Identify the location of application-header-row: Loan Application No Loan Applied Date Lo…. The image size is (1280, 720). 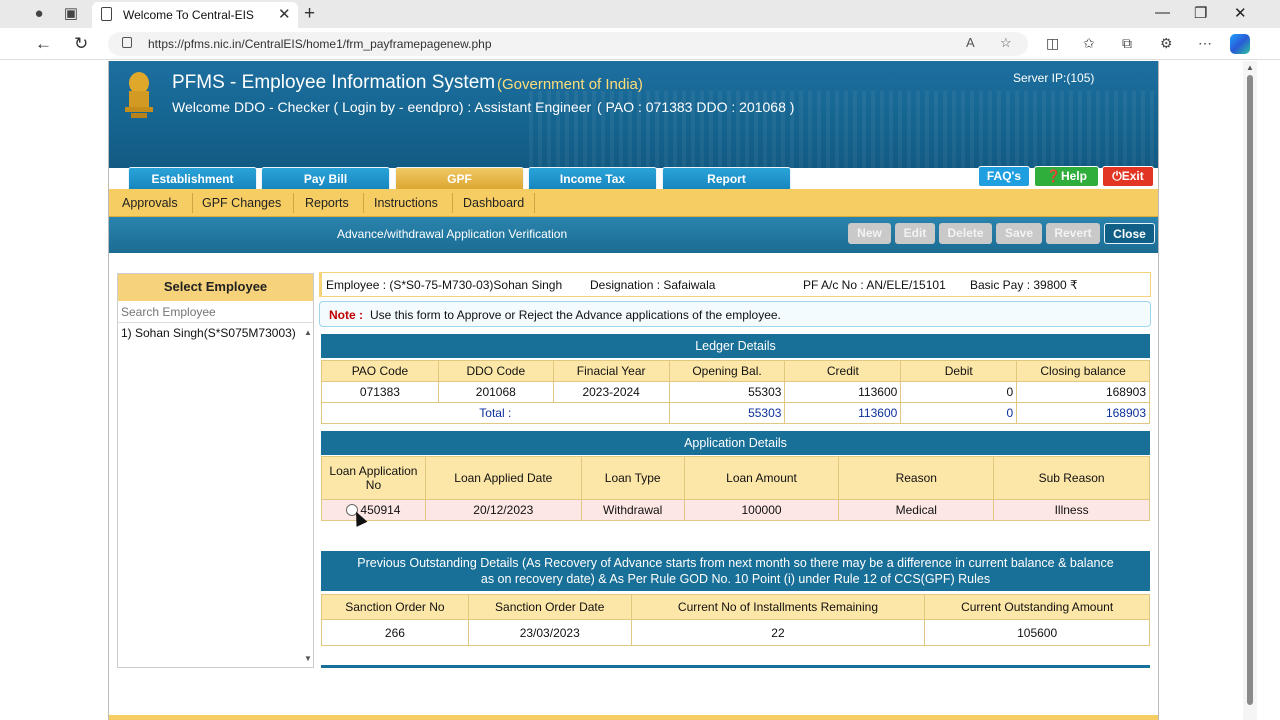
(735, 478).